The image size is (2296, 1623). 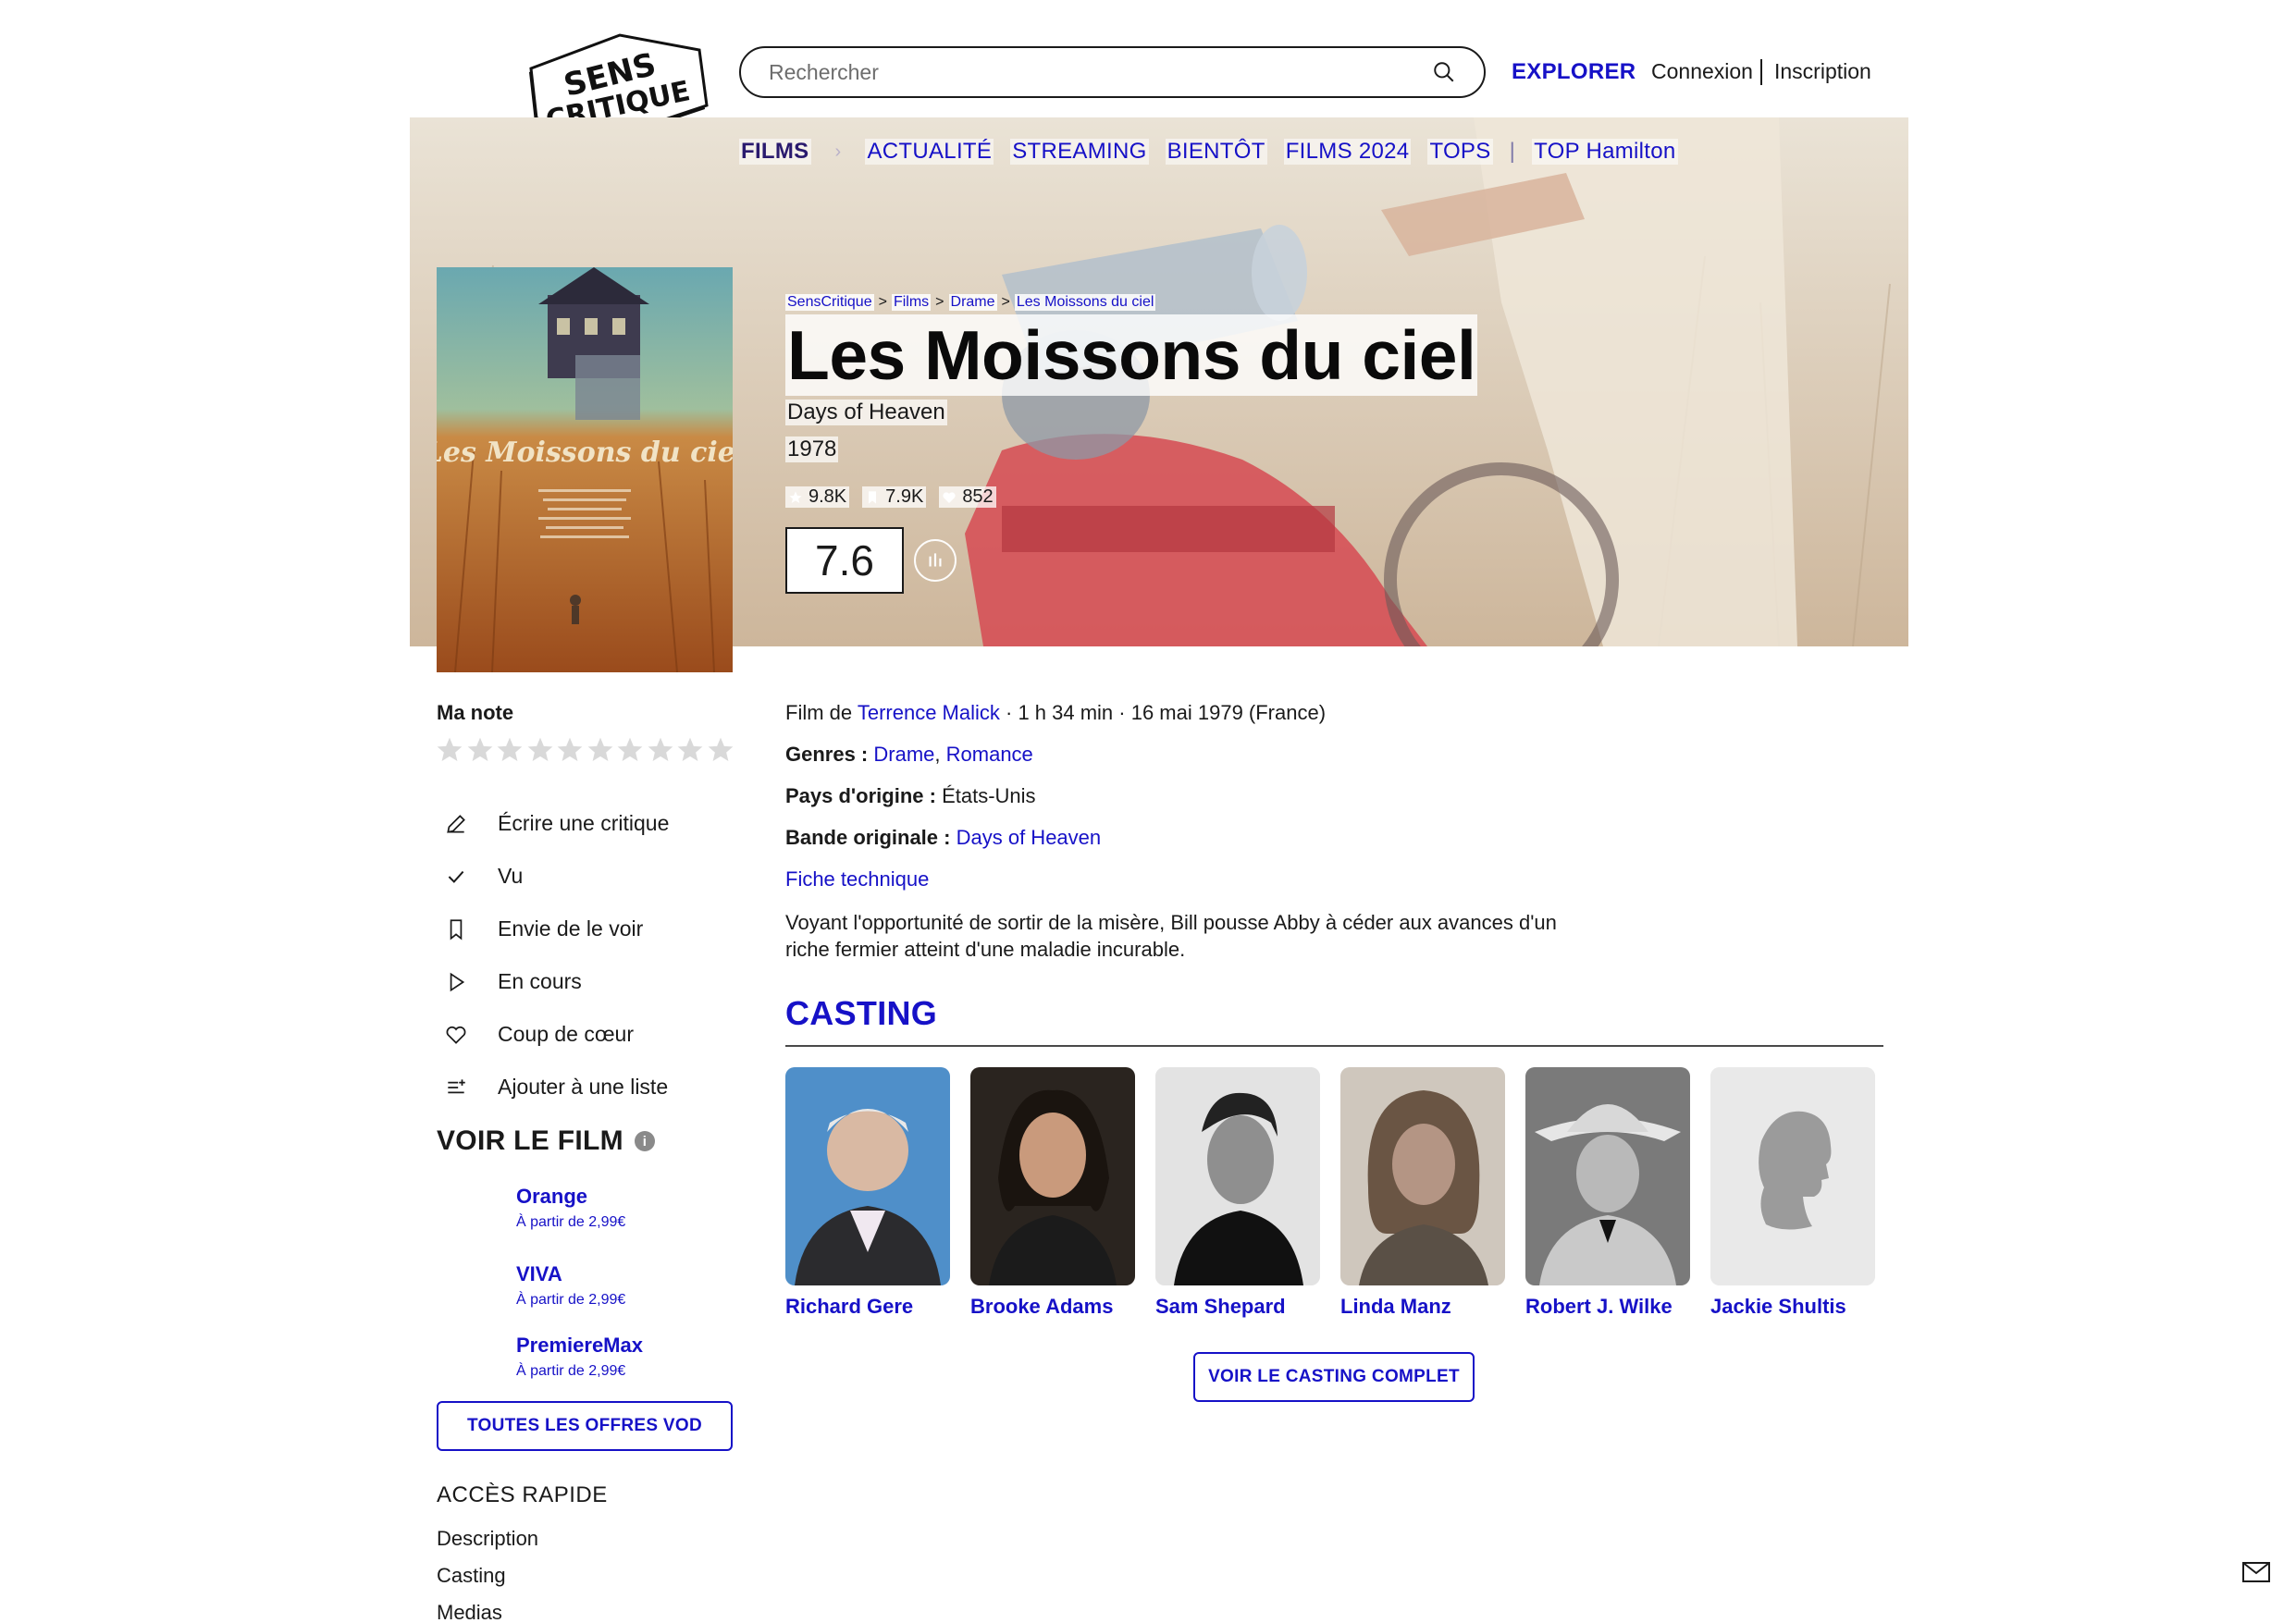 I want to click on actor-name: Jackie Shultis, so click(x=1778, y=1306).